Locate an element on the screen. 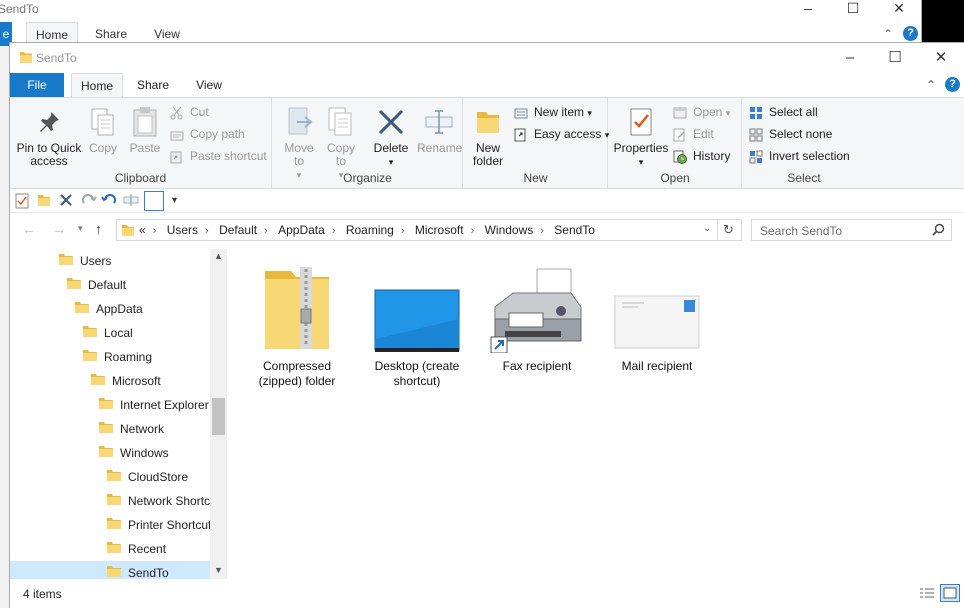  breadcrumb-users: Users is located at coordinates (182, 230).